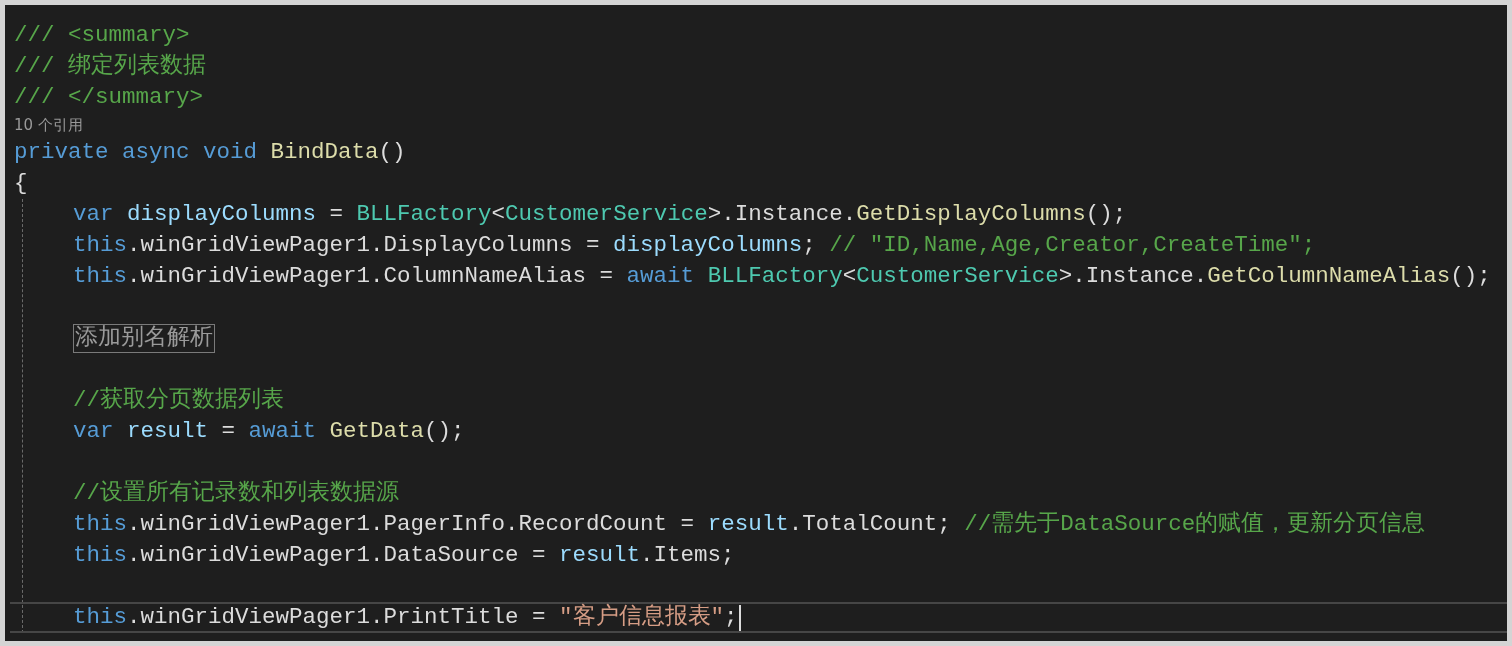 Image resolution: width=1512 pixels, height=646 pixels. I want to click on code-line: this.winGridViewPager1.ColumnNameAlias = await BLLFactory<CustomerService>.Instance.GetColumnNameAlias();, so click(782, 276).